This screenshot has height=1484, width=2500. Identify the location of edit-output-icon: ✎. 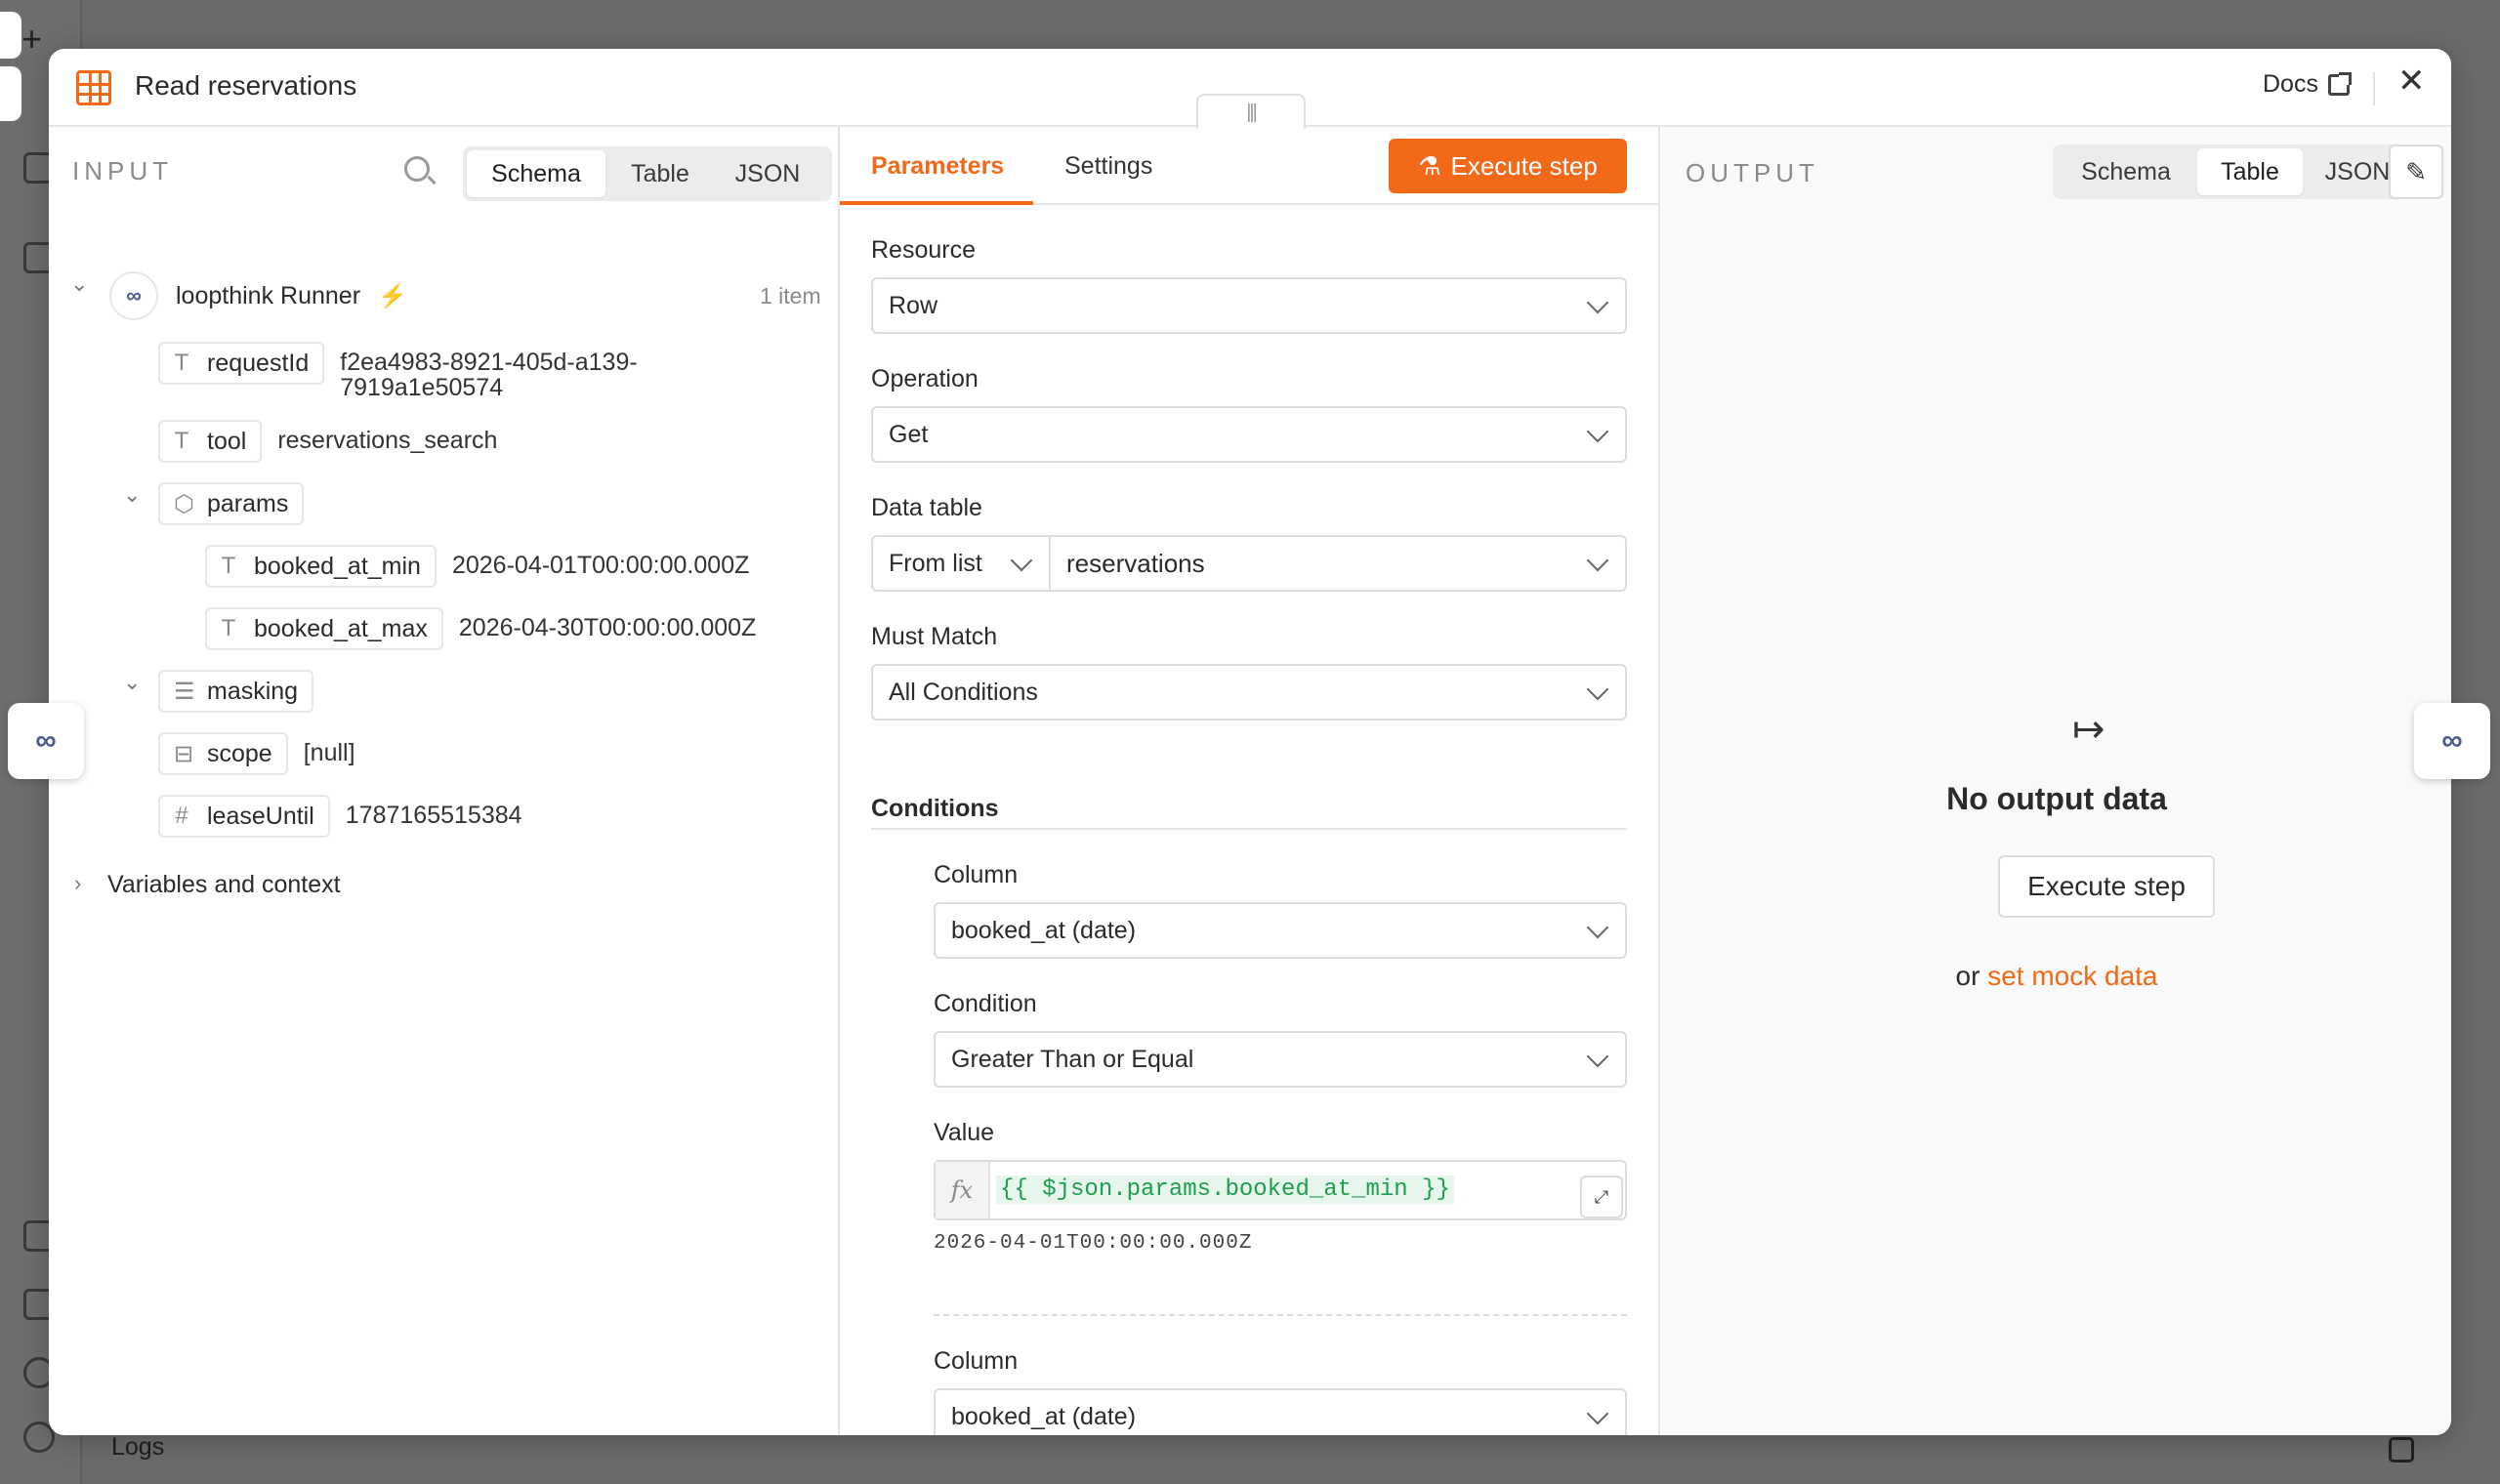
(2416, 172).